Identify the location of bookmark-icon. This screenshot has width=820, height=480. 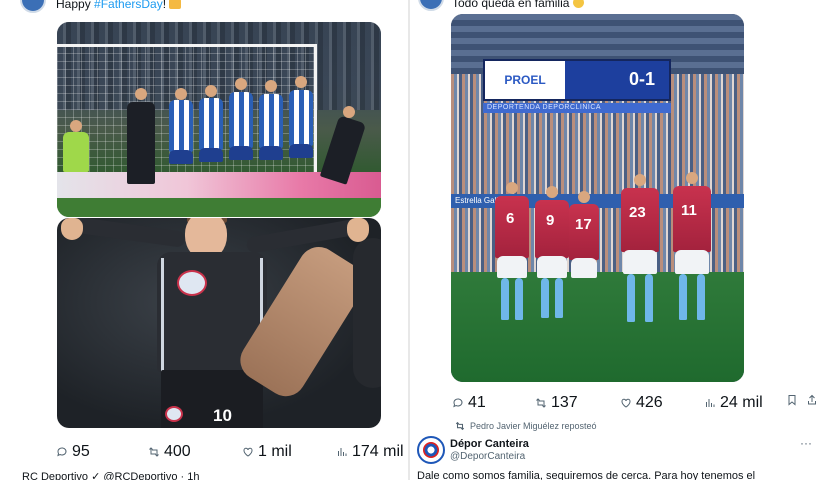
(792, 400).